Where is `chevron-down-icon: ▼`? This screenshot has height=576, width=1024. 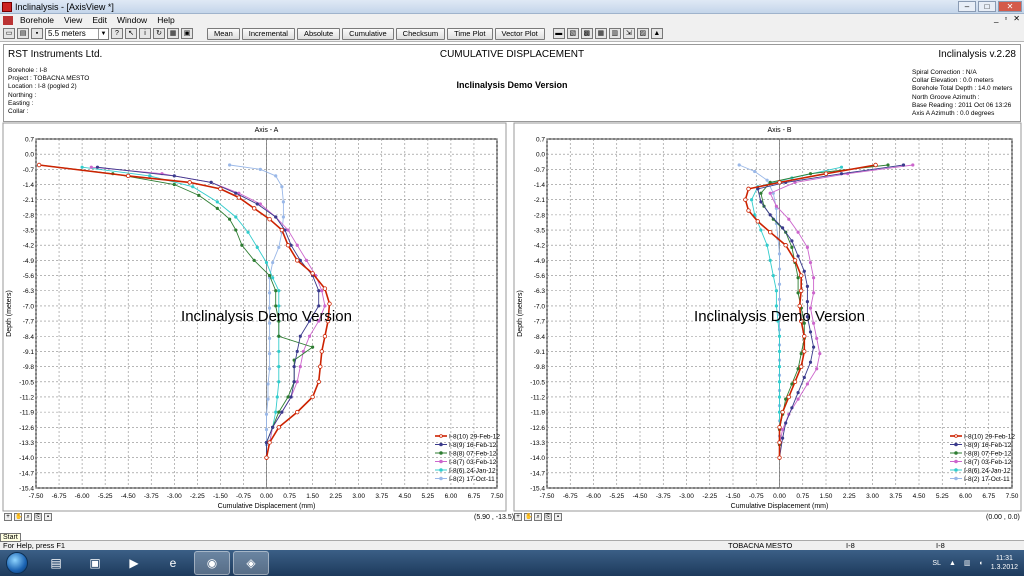
chevron-down-icon: ▼ is located at coordinates (103, 33).